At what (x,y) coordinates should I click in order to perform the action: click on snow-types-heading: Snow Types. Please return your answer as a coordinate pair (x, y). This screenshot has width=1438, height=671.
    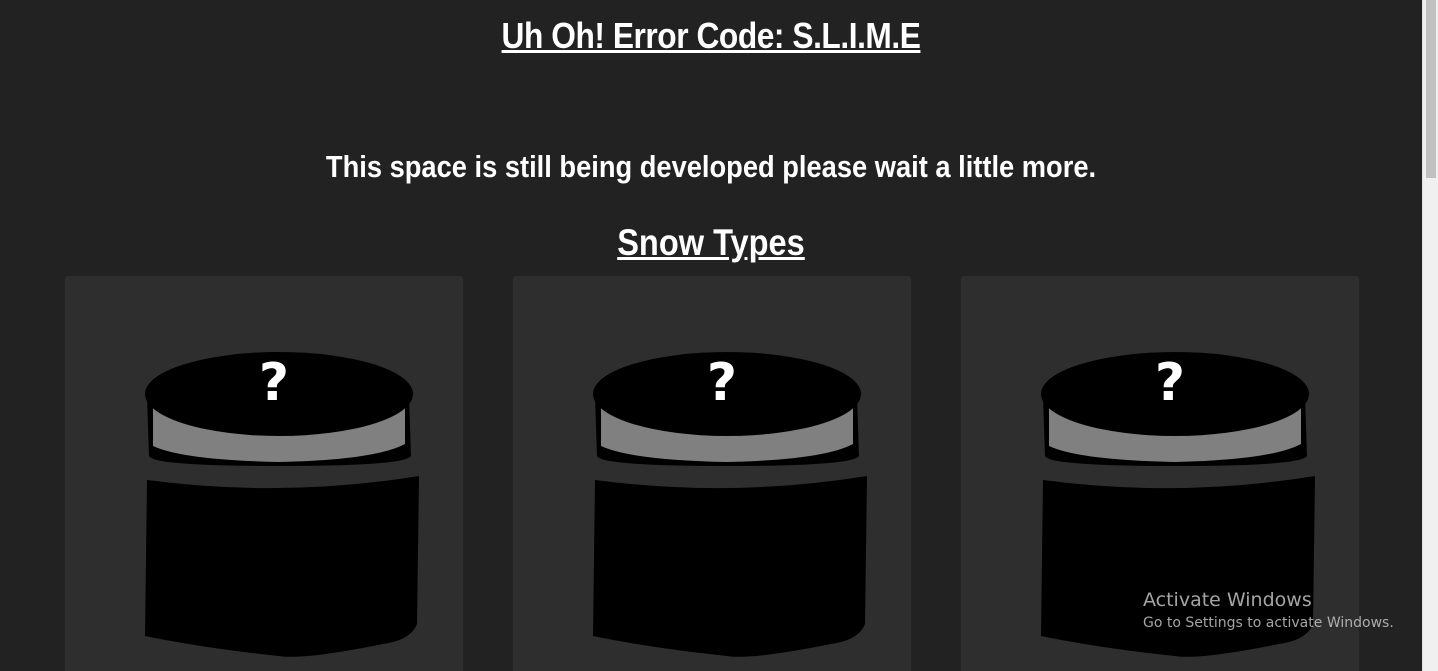
    Looking at the image, I should click on (711, 242).